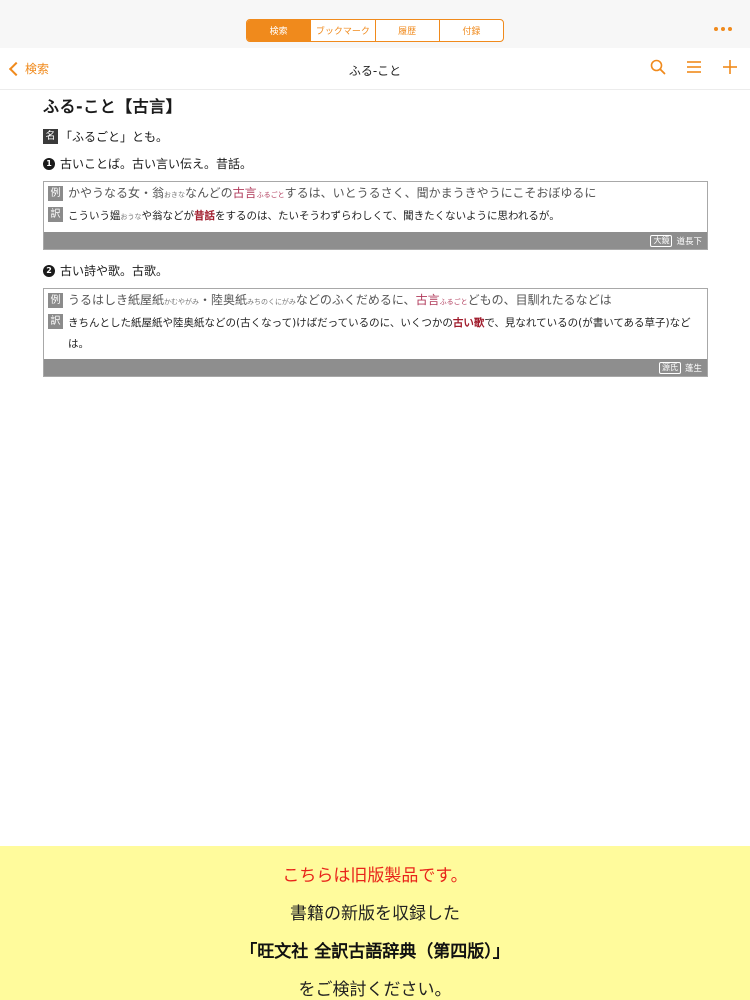 The image size is (750, 1000). I want to click on part-of-speech-line: 名 「ふるごと」とも。, so click(375, 136).